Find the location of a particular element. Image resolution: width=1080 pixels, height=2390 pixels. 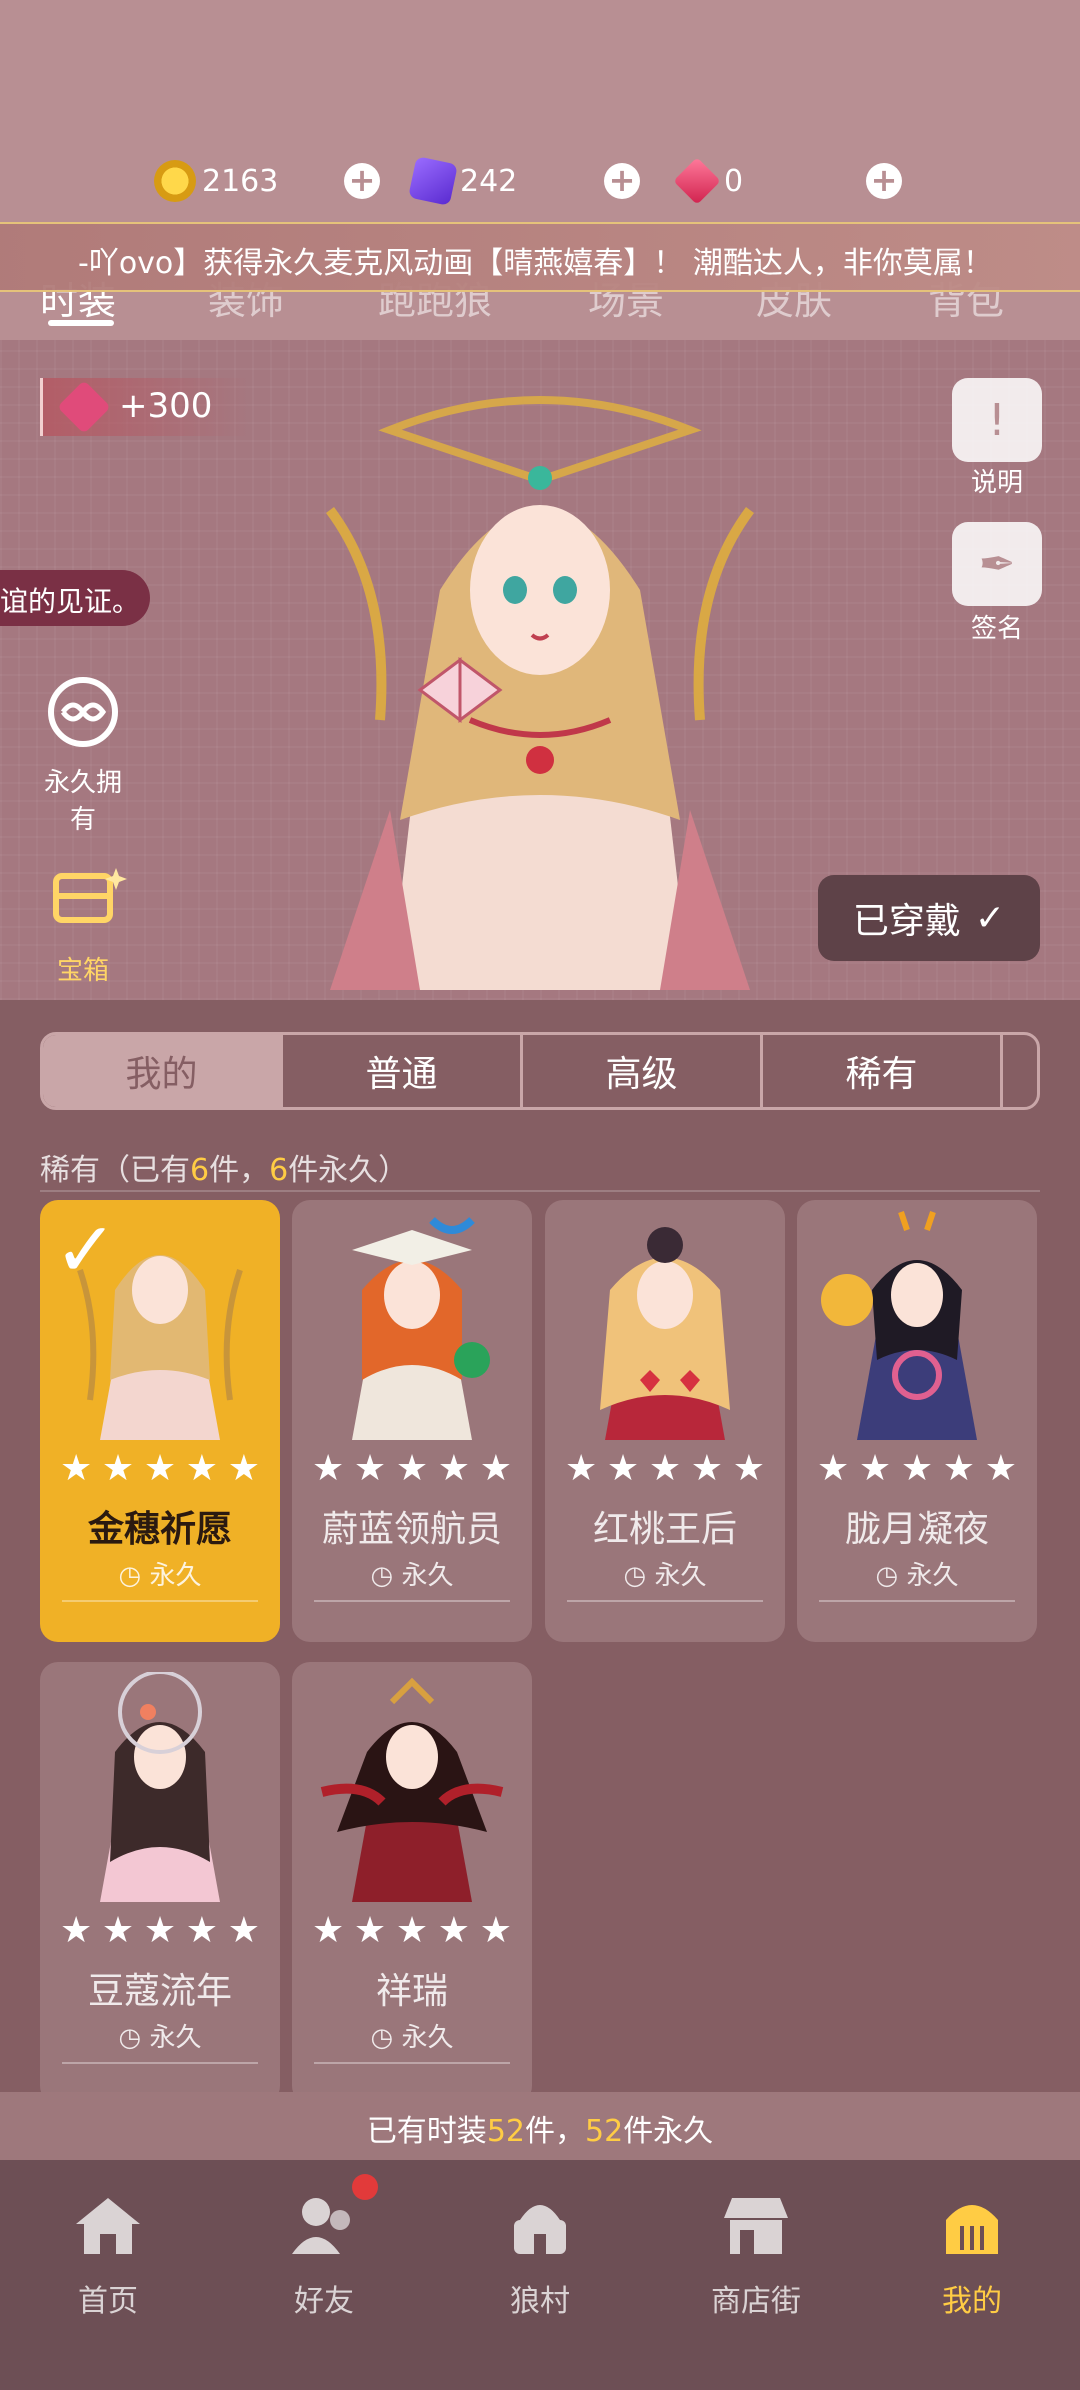

outfit-name: 金穗祈愿 is located at coordinates (159, 1529).